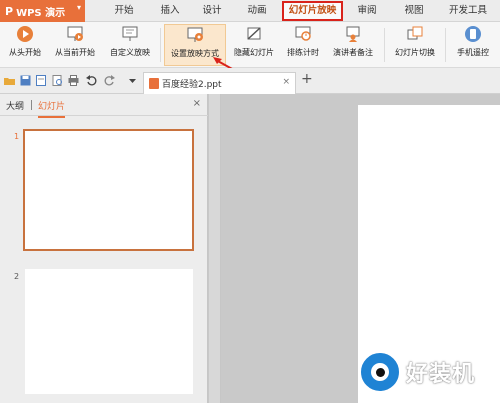 The image size is (500, 403). I want to click on custom-show-button: 自定义放映, so click(130, 45).